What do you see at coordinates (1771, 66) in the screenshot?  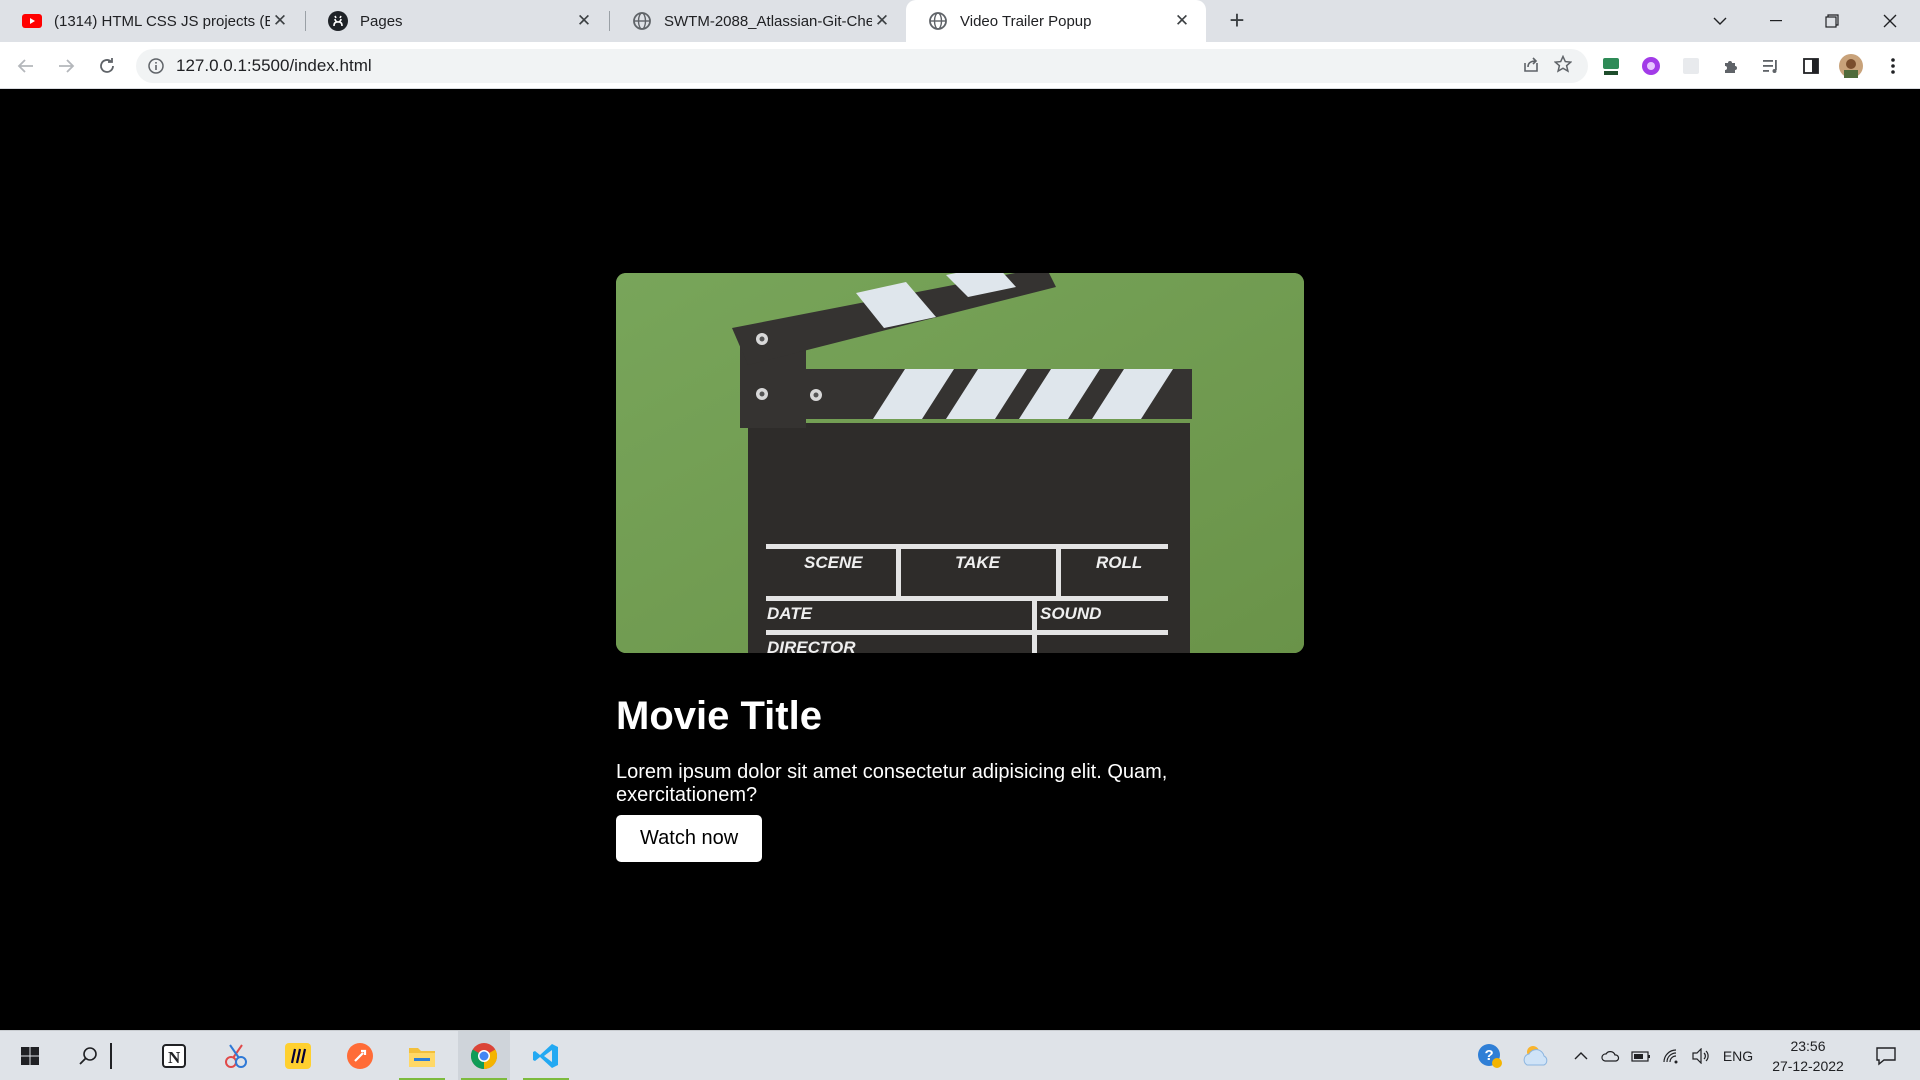 I see `media-control-icon` at bounding box center [1771, 66].